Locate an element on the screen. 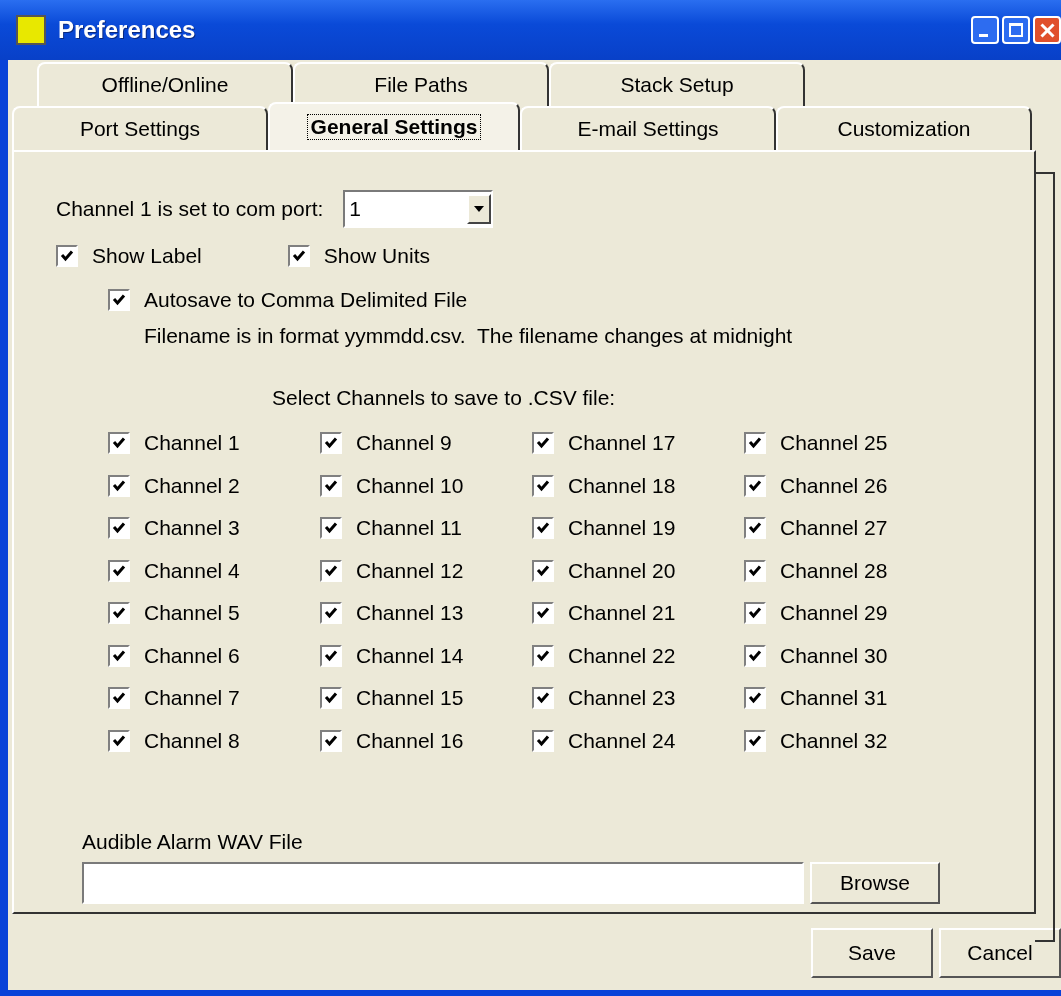  channel-checkbox: Channel 21 is located at coordinates (638, 613).